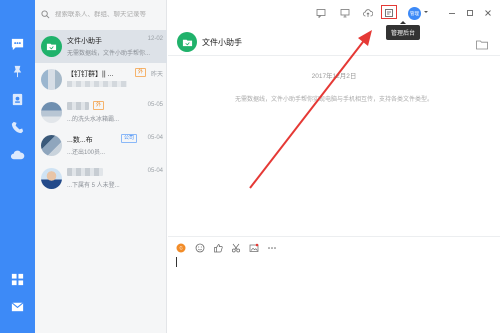 The image size is (500, 333). Describe the element at coordinates (452, 13) in the screenshot. I see `minimize-icon` at that location.